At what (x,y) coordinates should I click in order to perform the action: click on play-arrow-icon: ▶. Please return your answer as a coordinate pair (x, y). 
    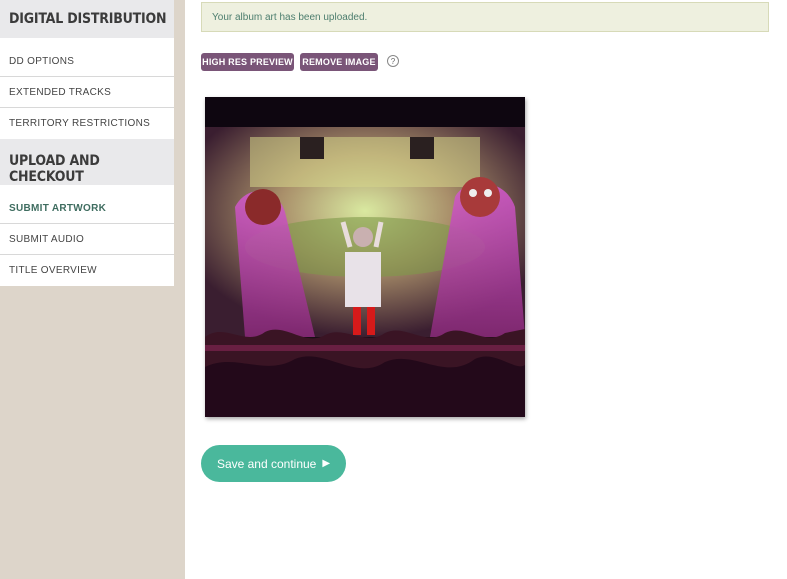
    Looking at the image, I should click on (326, 463).